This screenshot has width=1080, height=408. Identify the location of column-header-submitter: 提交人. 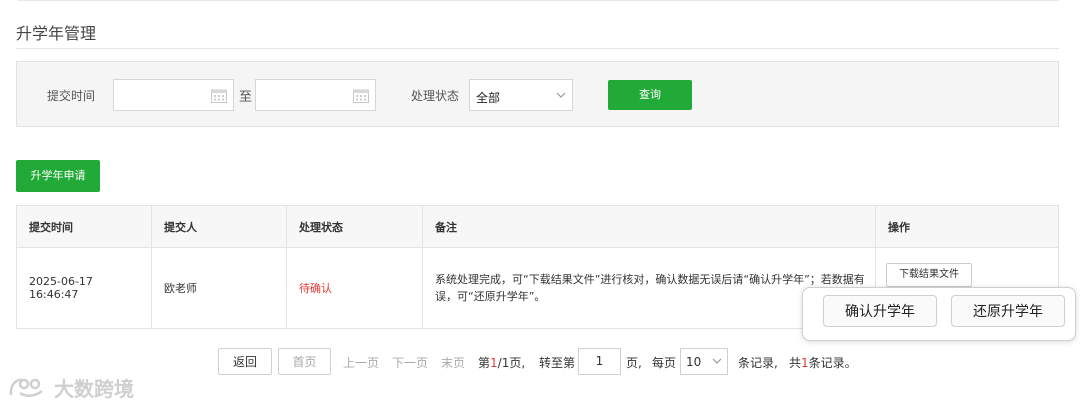
(219, 226).